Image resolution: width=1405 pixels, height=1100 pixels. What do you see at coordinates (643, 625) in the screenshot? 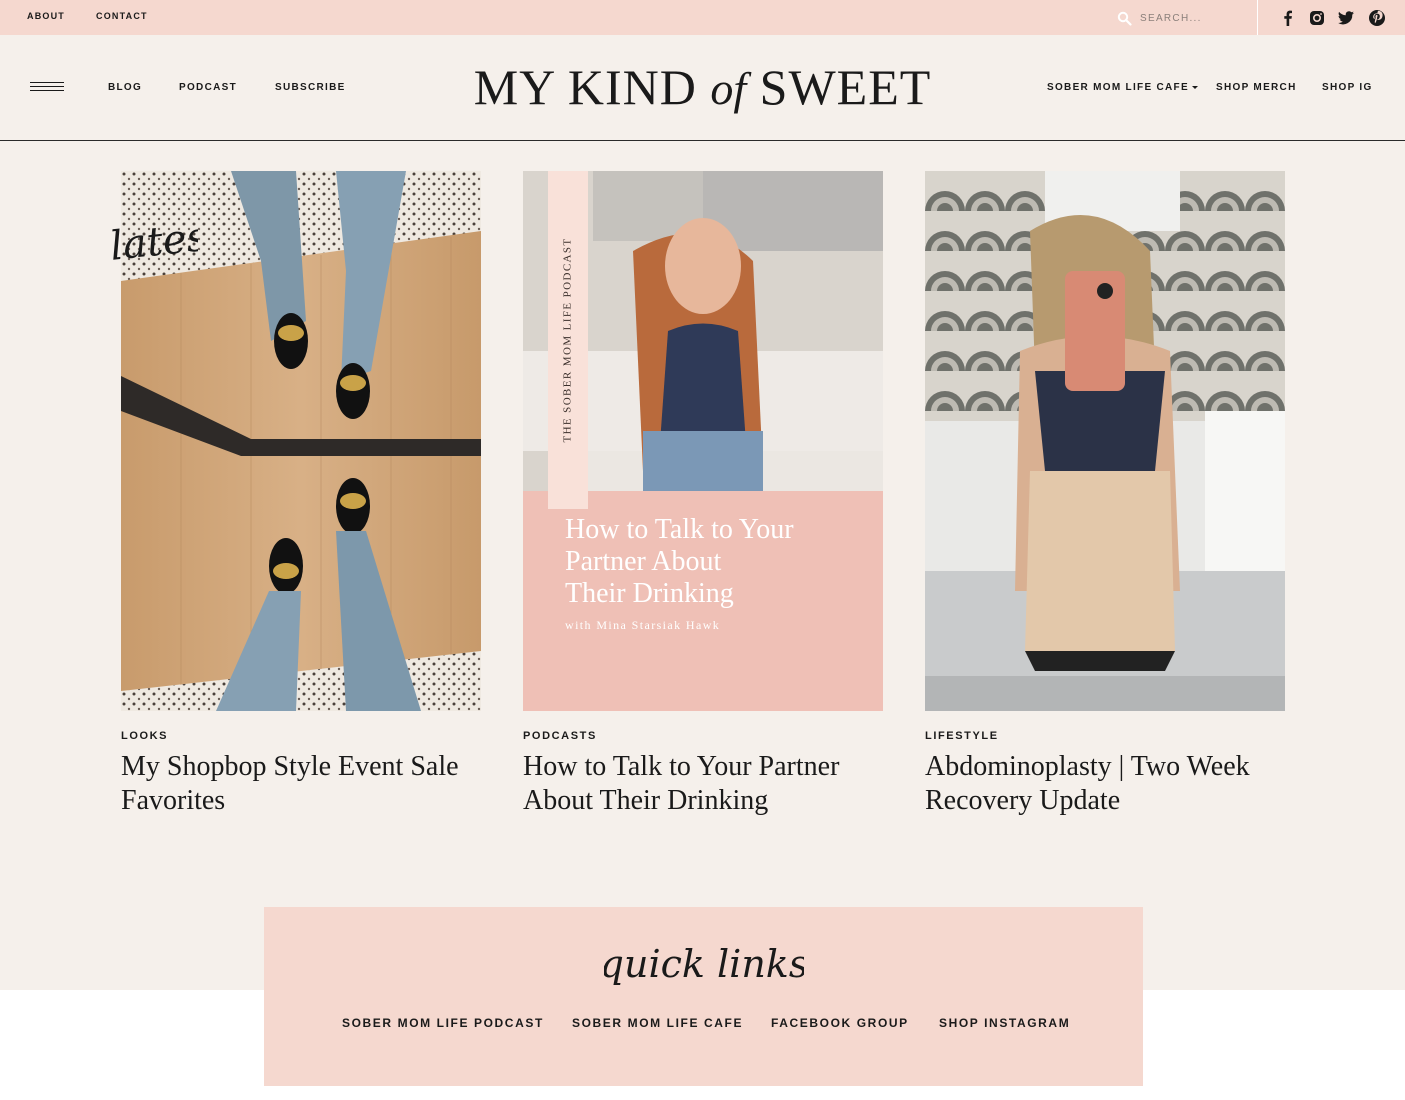
I see `podcast-byline: with Mina Starsiak Hawk` at bounding box center [643, 625].